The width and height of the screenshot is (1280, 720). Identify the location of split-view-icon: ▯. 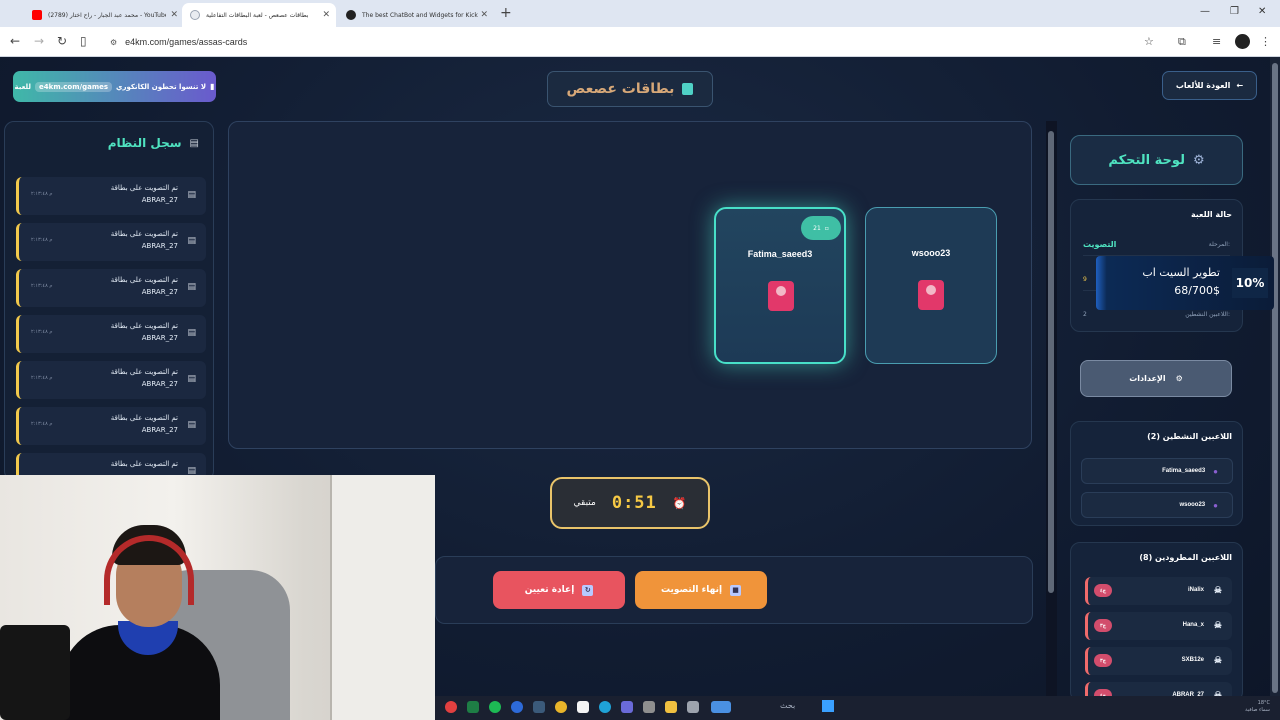
(83, 41).